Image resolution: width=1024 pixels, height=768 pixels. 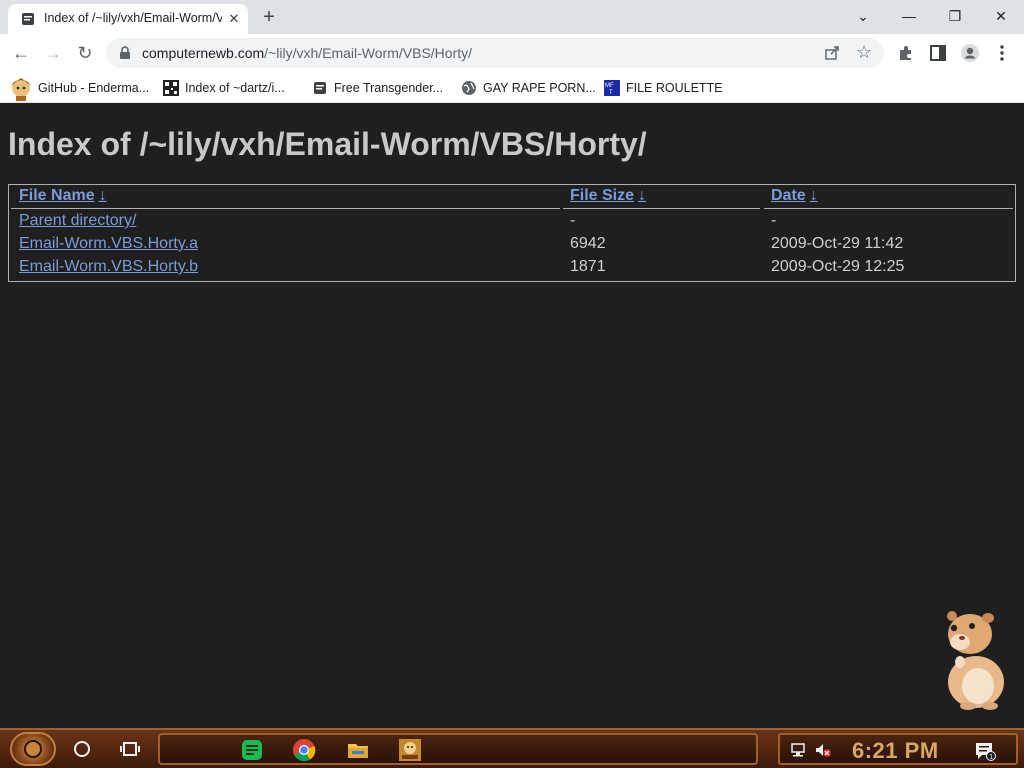 I want to click on column-header-size: File Size ↓, so click(x=608, y=196).